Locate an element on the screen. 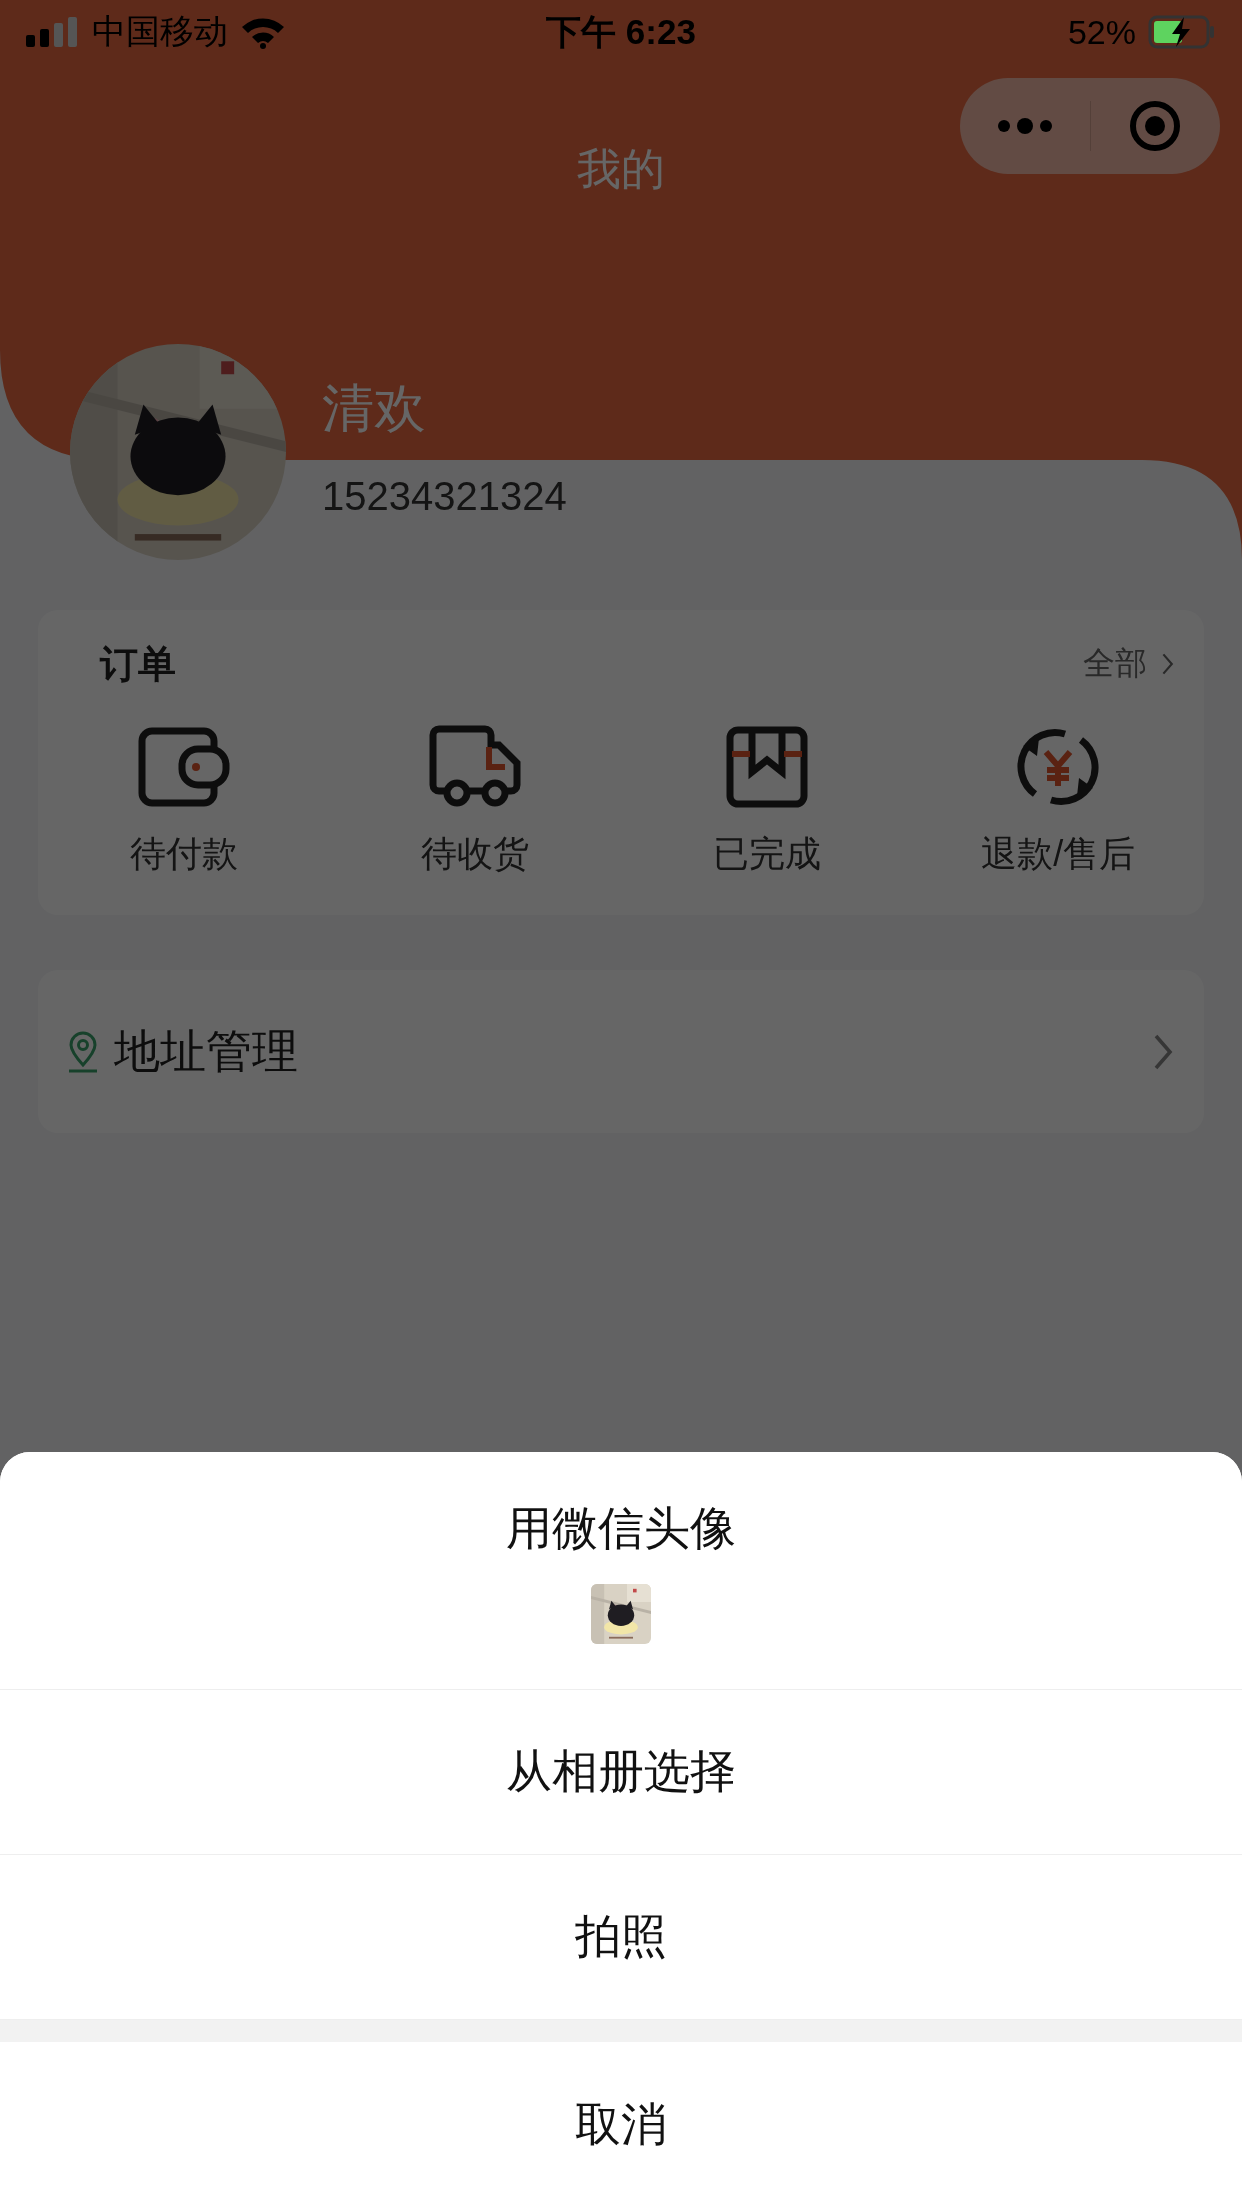  sheet-option: 用微信头像 is located at coordinates (621, 1571).